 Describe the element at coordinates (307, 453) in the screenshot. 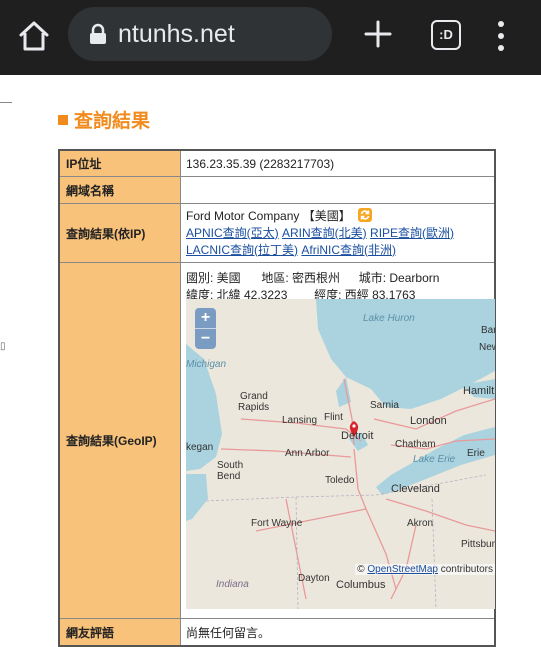

I see `map-label-ann-arbor: Ann Arbor` at that location.